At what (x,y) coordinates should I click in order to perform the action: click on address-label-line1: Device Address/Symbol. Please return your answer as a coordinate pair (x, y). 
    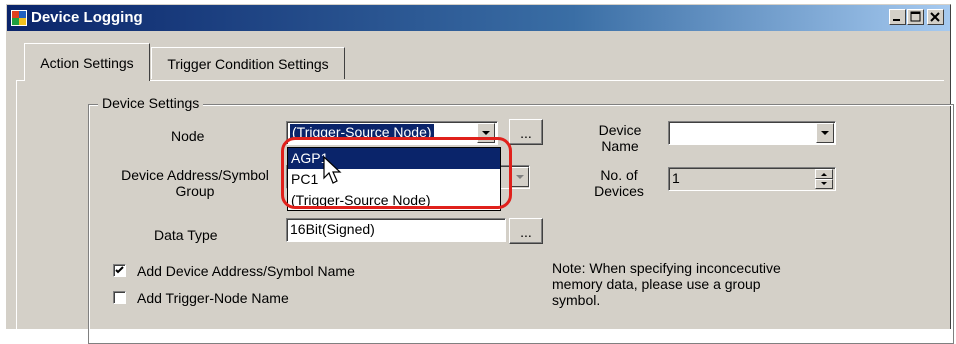
    Looking at the image, I should click on (195, 175).